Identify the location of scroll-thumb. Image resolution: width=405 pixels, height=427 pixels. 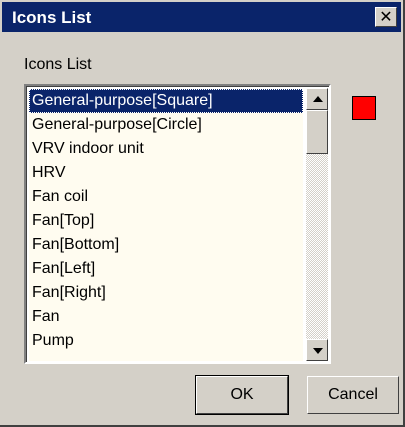
(317, 132).